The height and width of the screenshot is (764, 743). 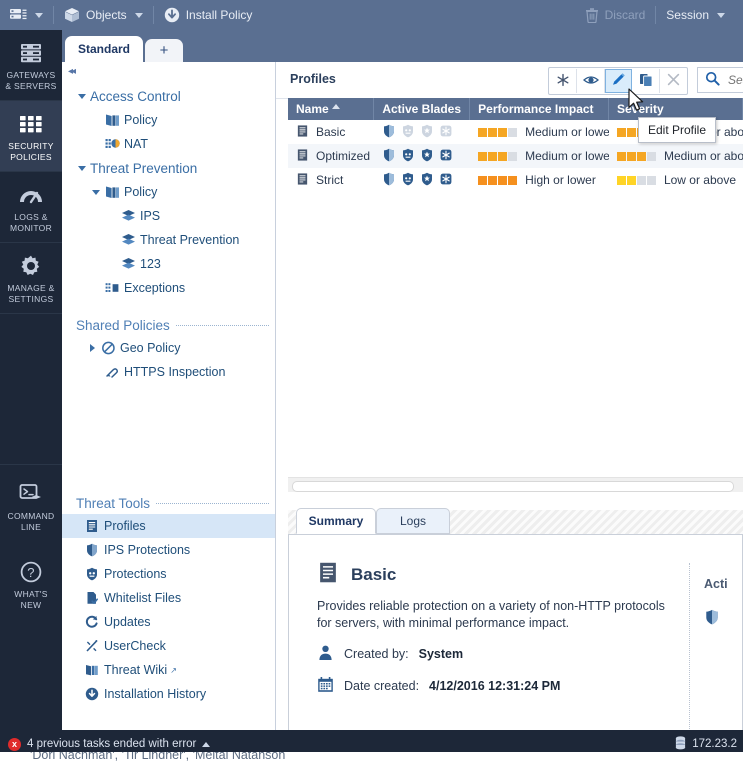 What do you see at coordinates (168, 646) in the screenshot?
I see `tree-item-usercheck: UserCheck` at bounding box center [168, 646].